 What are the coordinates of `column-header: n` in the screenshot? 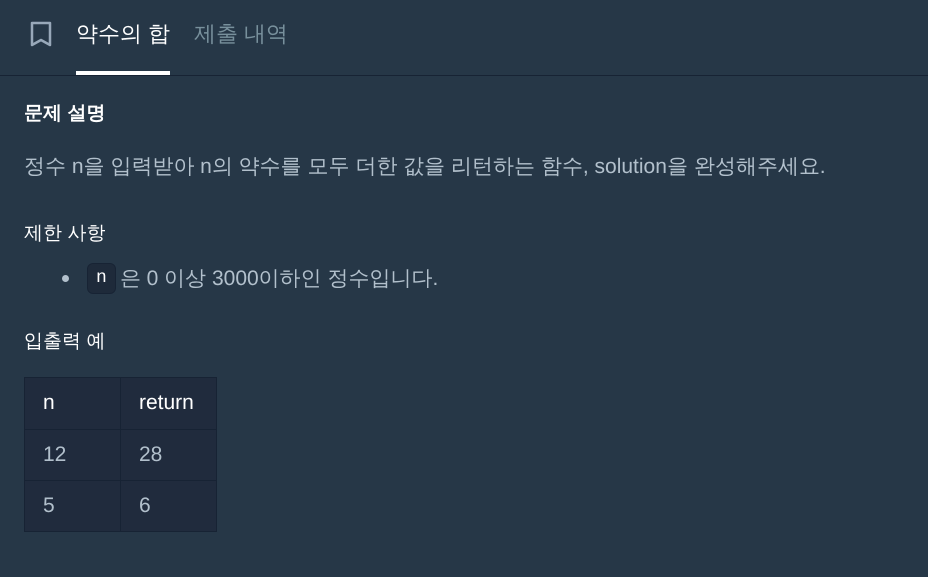 It's located at (72, 403).